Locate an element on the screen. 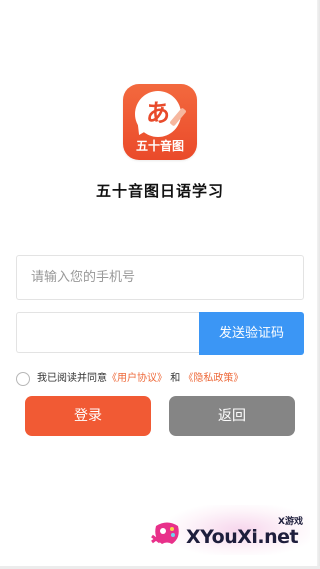 The image size is (320, 569). agreement-checkbox is located at coordinates (23, 379).